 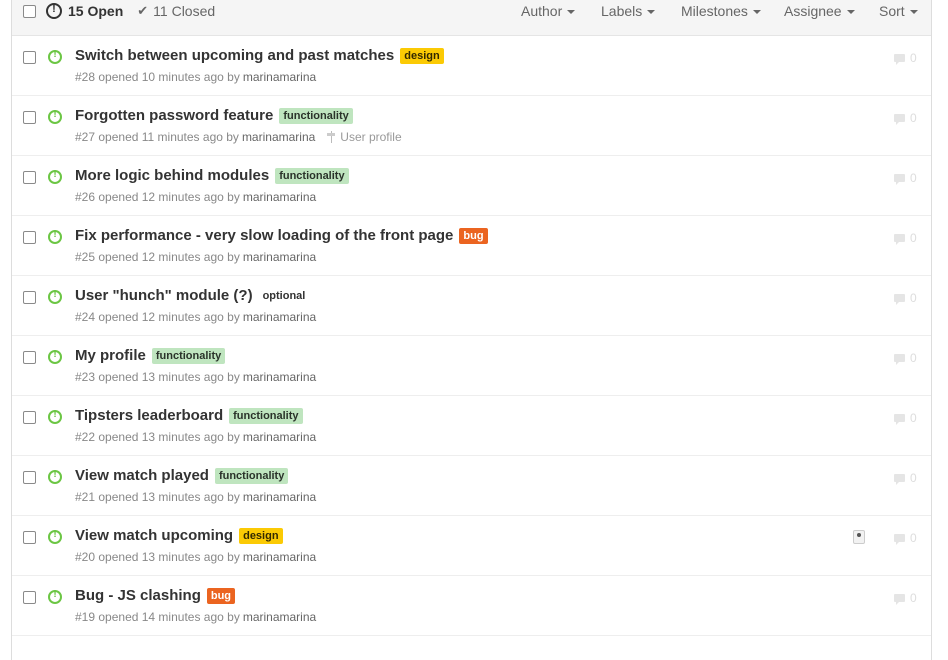 What do you see at coordinates (138, 595) in the screenshot?
I see `issue-title-link: Bug - JS clashing` at bounding box center [138, 595].